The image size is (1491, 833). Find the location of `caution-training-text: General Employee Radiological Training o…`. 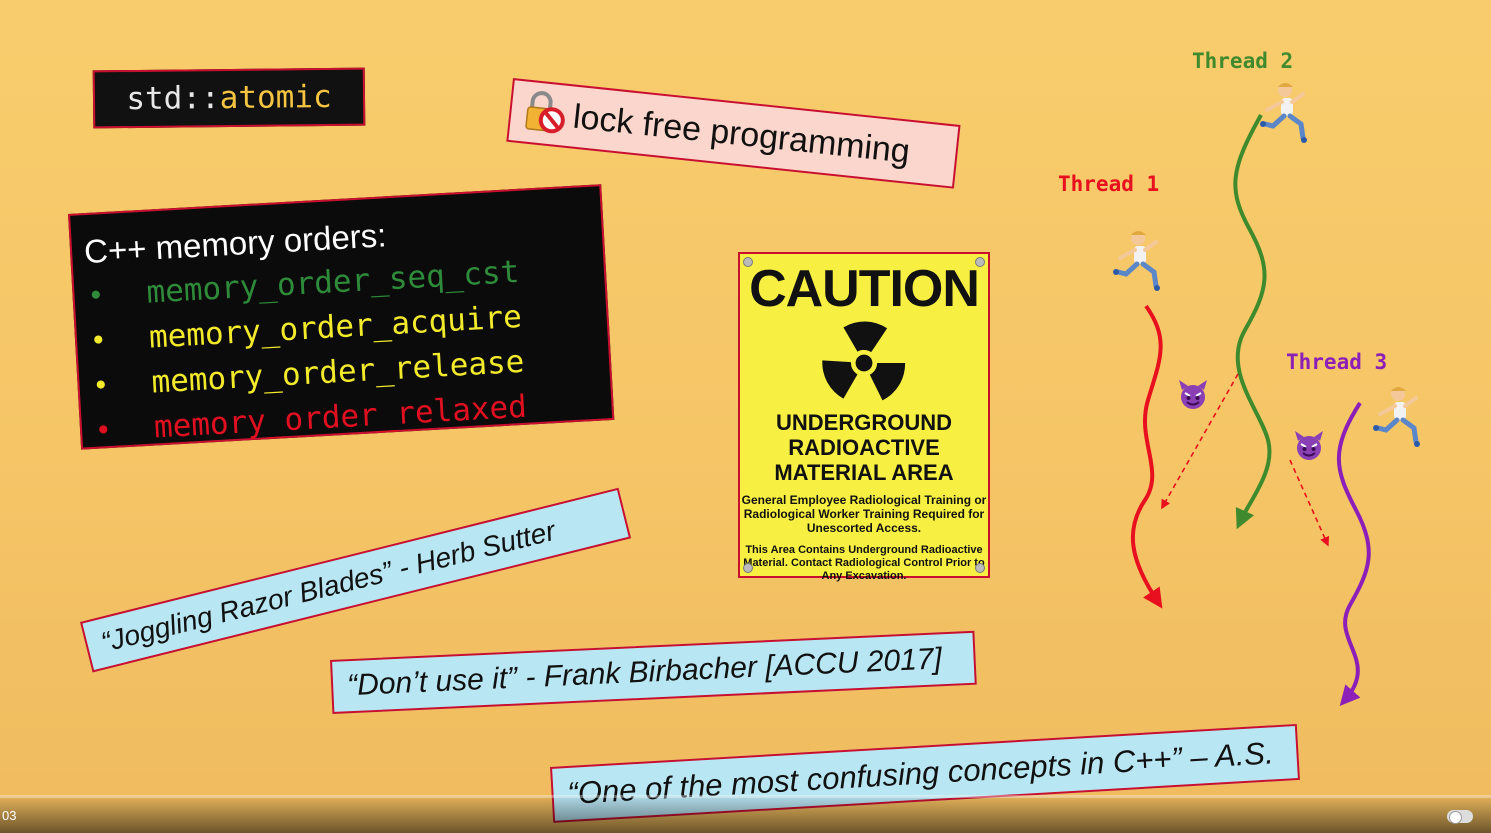

caution-training-text: General Employee Radiological Training o… is located at coordinates (864, 514).